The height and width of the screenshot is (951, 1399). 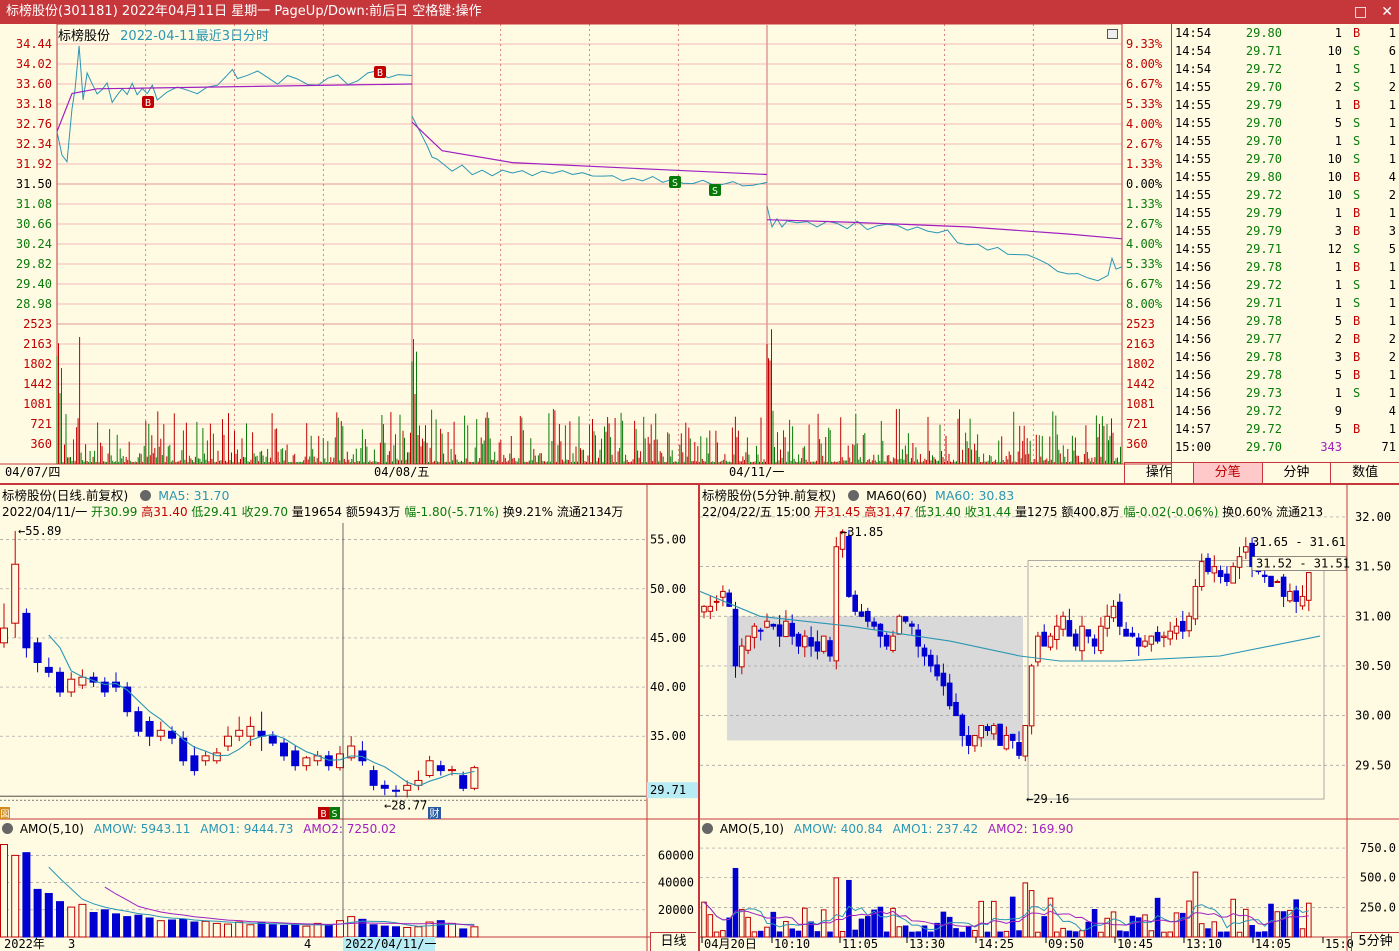 What do you see at coordinates (1285, 195) in the screenshot?
I see `tick-row: 14:55 29.72 10 S 2` at bounding box center [1285, 195].